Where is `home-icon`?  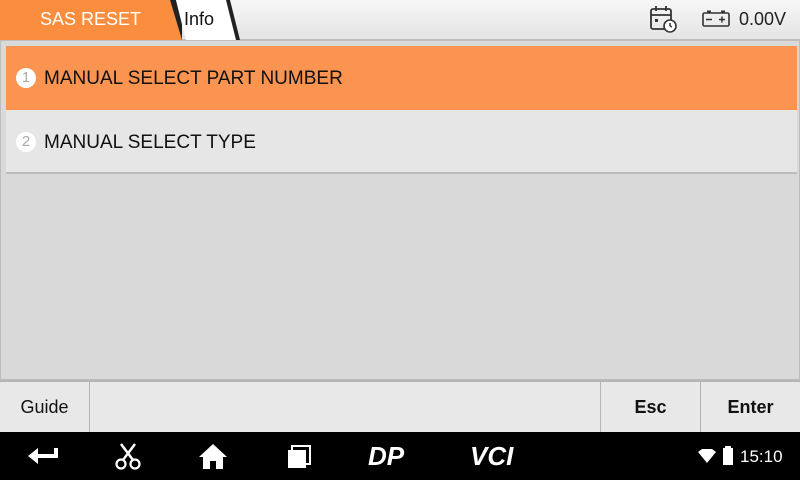
home-icon is located at coordinates (213, 456).